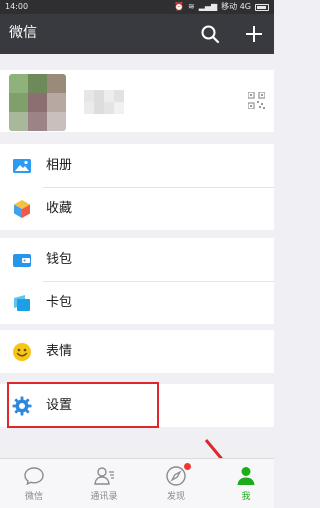 This screenshot has width=320, height=508. I want to click on status-indicators: ⏰ ≋ ▂▄▆ 移动 4G, so click(221, 7).